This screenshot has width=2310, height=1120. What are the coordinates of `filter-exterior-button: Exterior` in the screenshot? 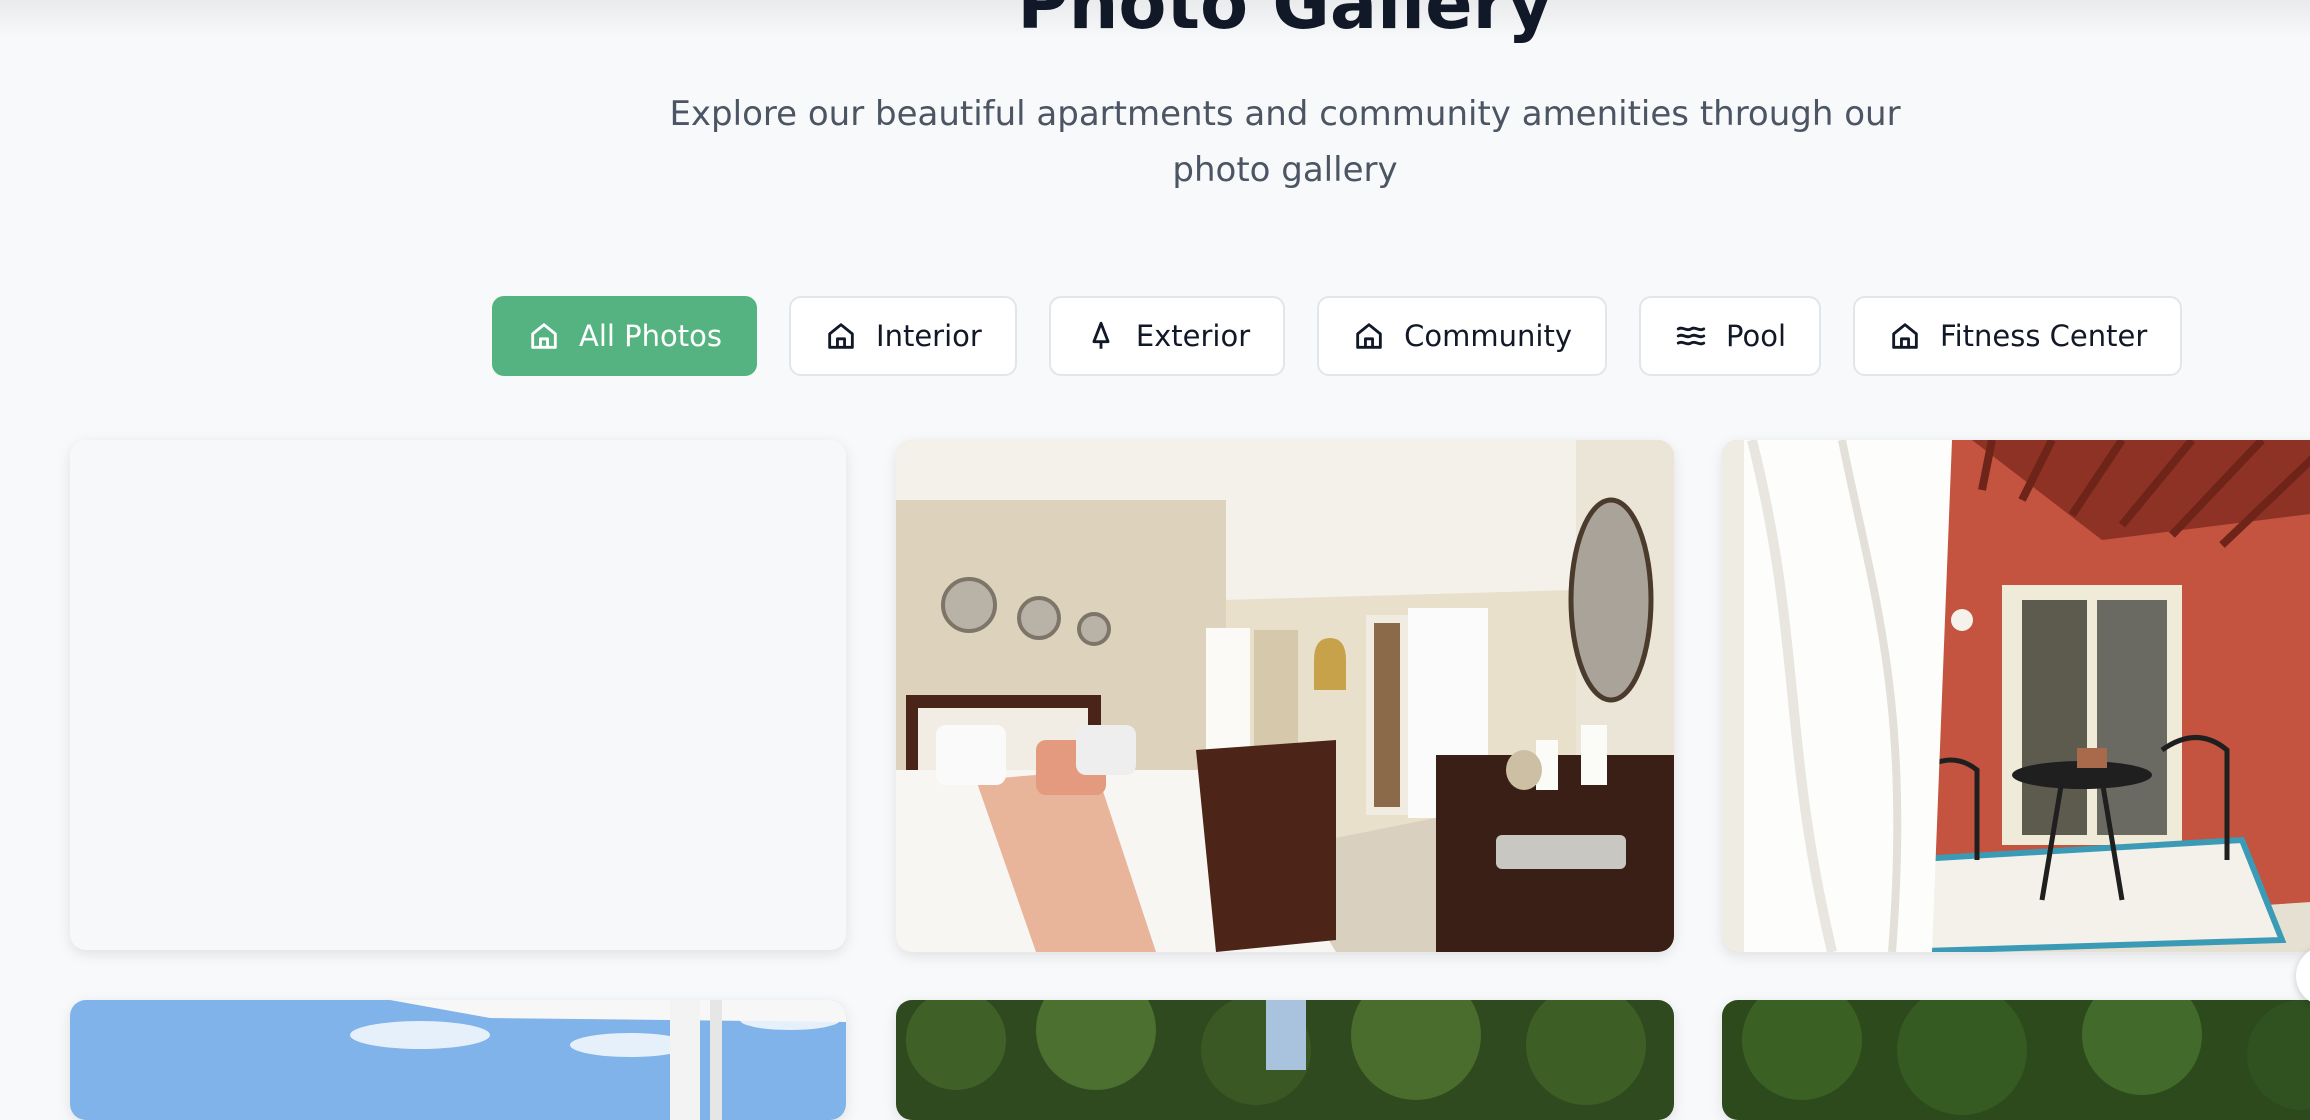 It's located at (1167, 336).